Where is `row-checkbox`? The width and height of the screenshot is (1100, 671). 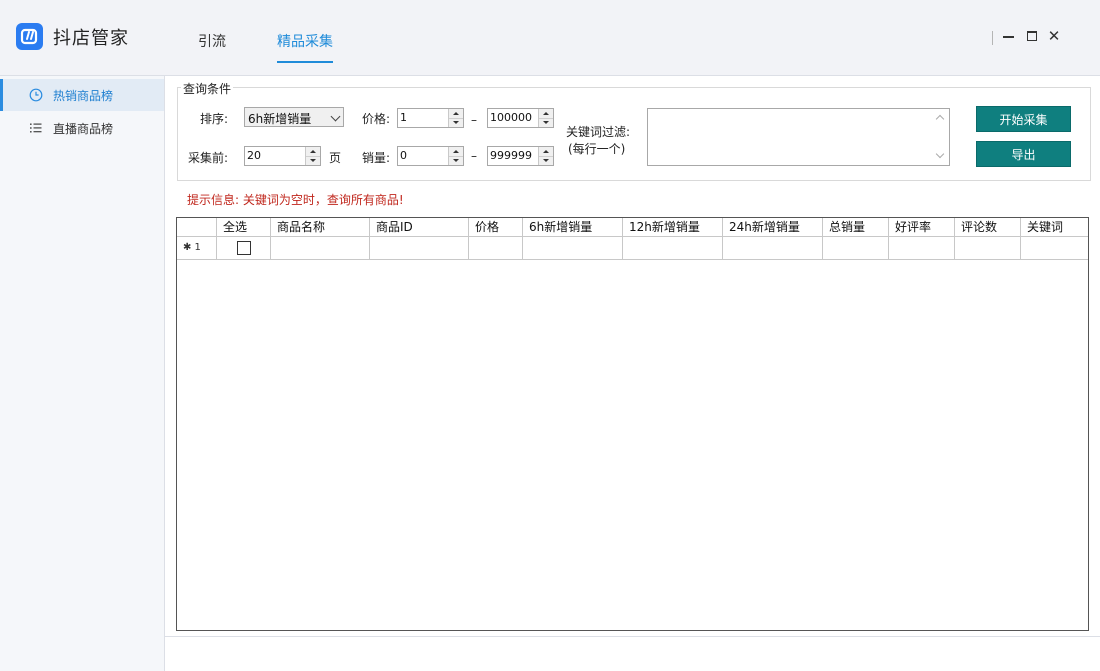 row-checkbox is located at coordinates (244, 248).